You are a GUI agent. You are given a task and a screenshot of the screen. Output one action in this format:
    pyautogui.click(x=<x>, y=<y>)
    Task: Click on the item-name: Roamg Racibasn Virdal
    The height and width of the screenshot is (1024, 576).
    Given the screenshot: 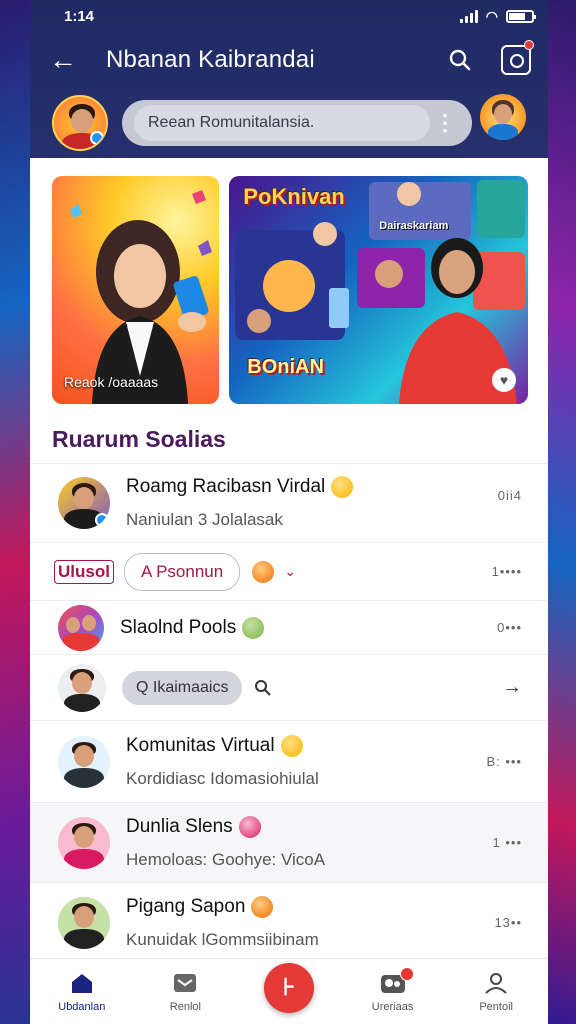 What is the action you would take?
    pyautogui.click(x=226, y=486)
    